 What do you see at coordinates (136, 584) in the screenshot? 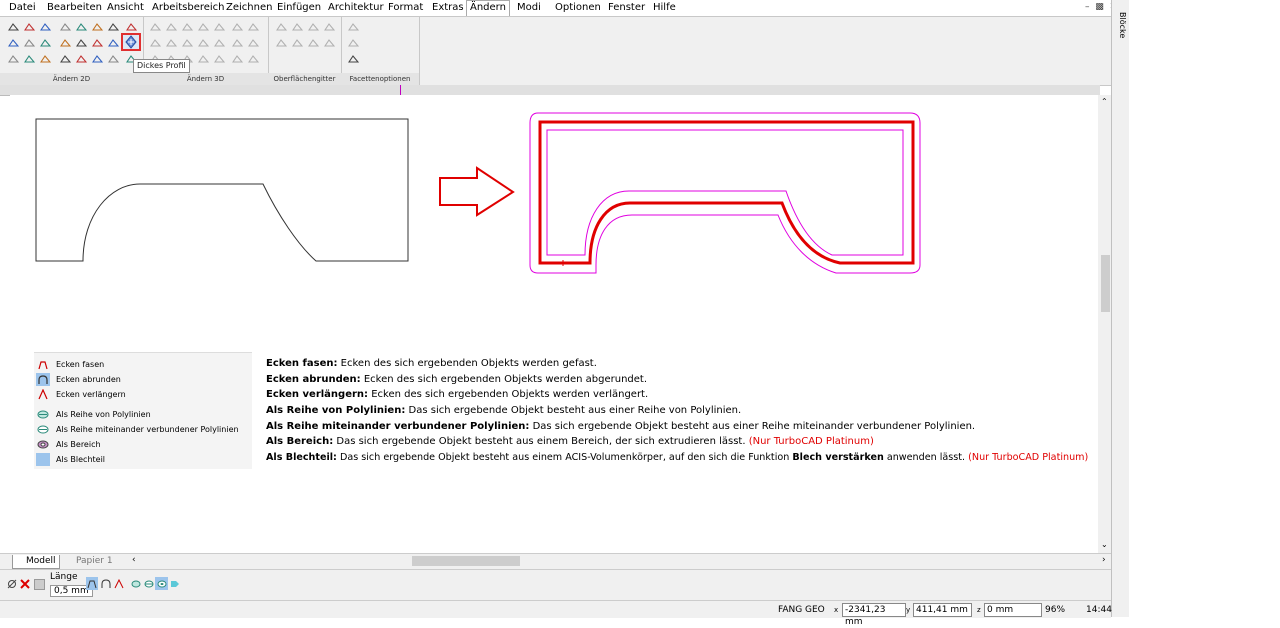
I see `polyline-series-icon` at bounding box center [136, 584].